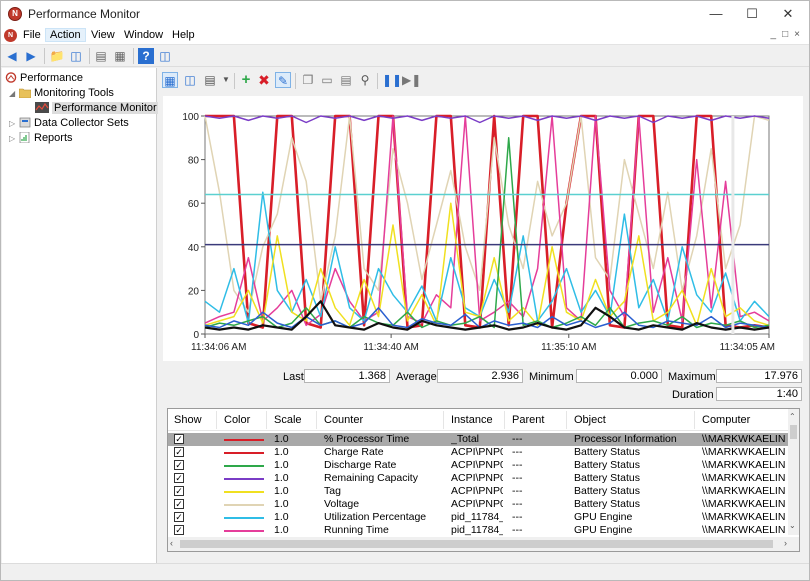 The image size is (810, 581). I want to click on y-tick-label: 100, so click(190, 117).